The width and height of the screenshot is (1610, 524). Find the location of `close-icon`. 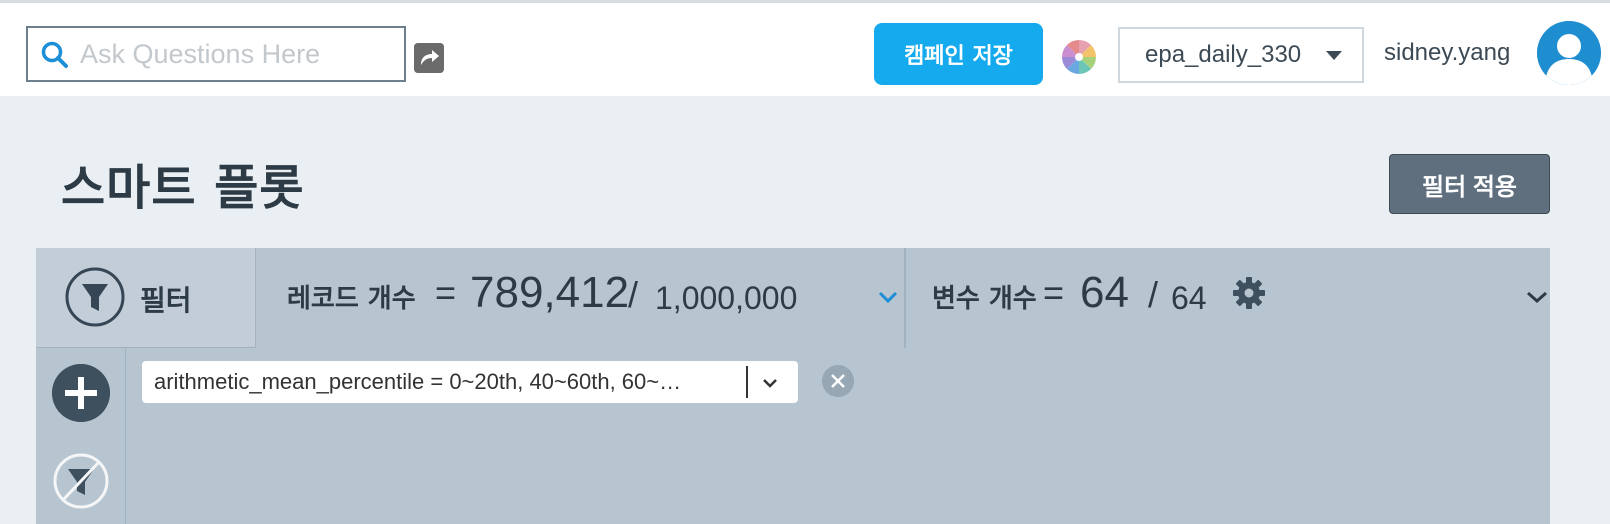

close-icon is located at coordinates (838, 381).